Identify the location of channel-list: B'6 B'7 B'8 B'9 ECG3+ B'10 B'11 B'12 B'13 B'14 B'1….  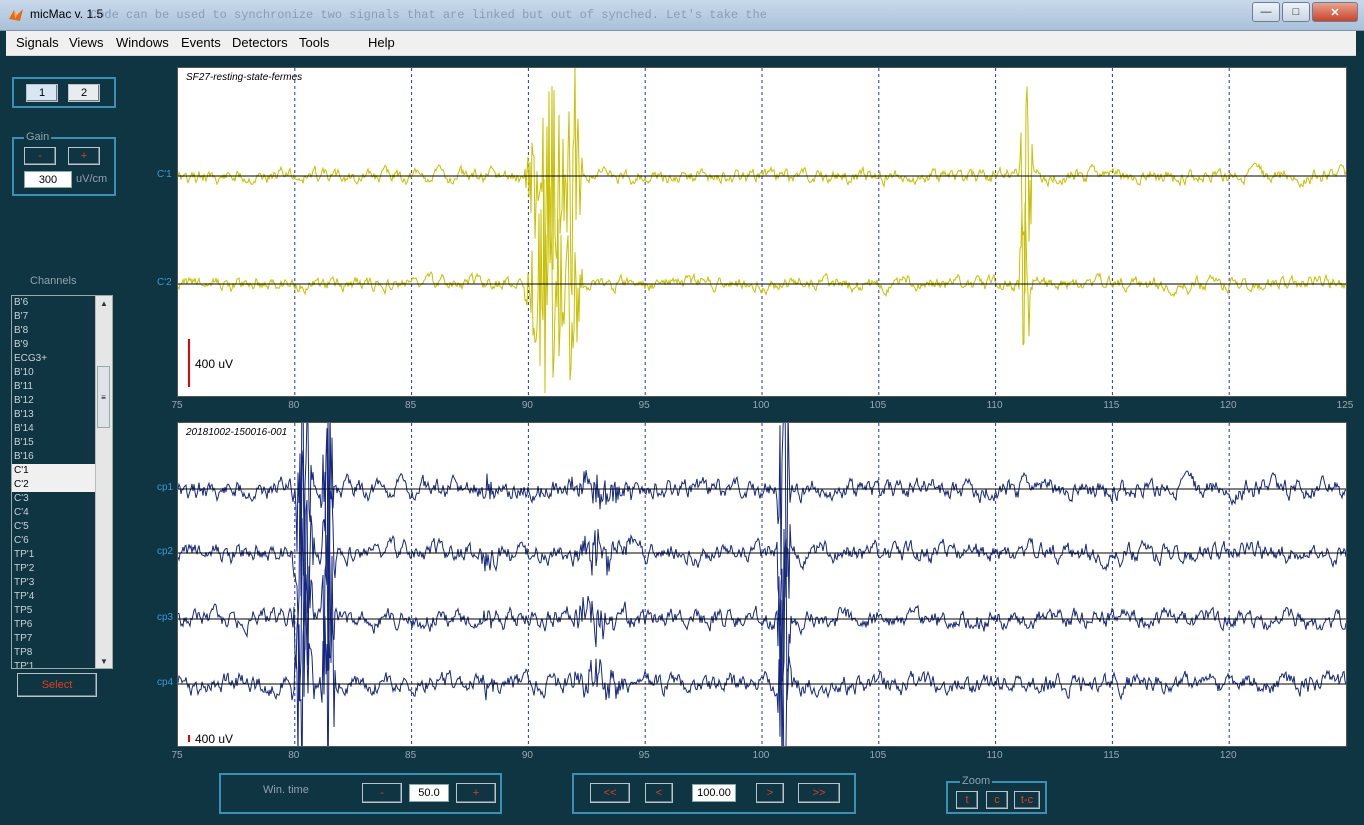
(62, 482).